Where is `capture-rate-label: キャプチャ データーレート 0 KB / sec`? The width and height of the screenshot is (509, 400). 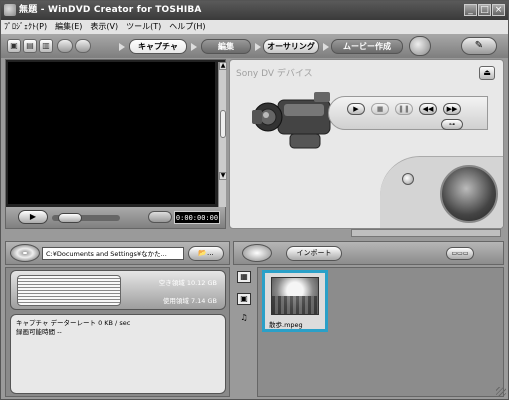 capture-rate-label: キャプチャ データーレート 0 KB / sec is located at coordinates (73, 323).